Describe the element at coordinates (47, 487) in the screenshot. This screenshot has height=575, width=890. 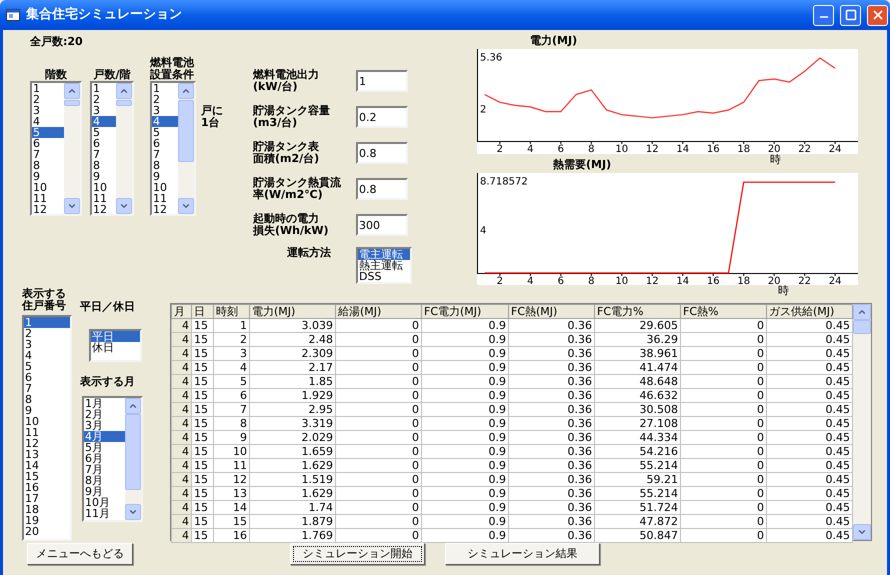
I see `list-item: 16` at that location.